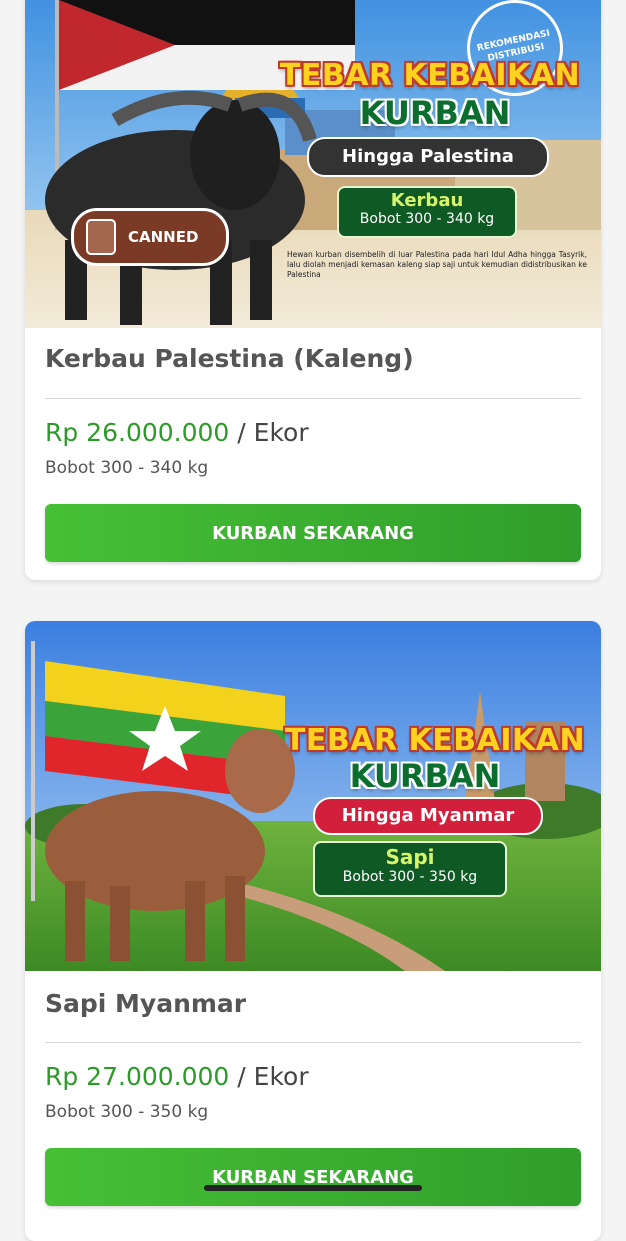 The width and height of the screenshot is (626, 1241). I want to click on price-line: Rp 26.000.000 / Ekor, so click(177, 432).